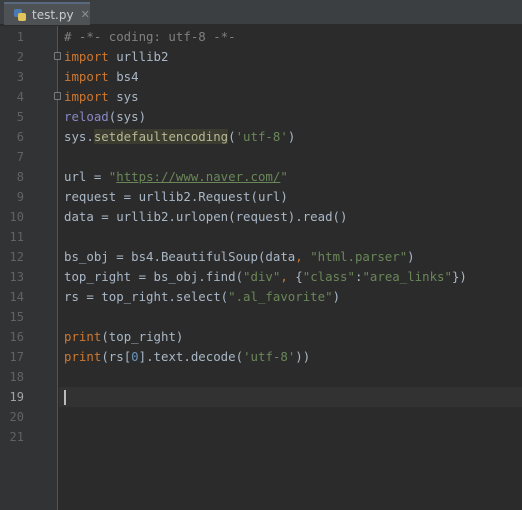  Describe the element at coordinates (16, 257) in the screenshot. I see `line-number: 12` at that location.